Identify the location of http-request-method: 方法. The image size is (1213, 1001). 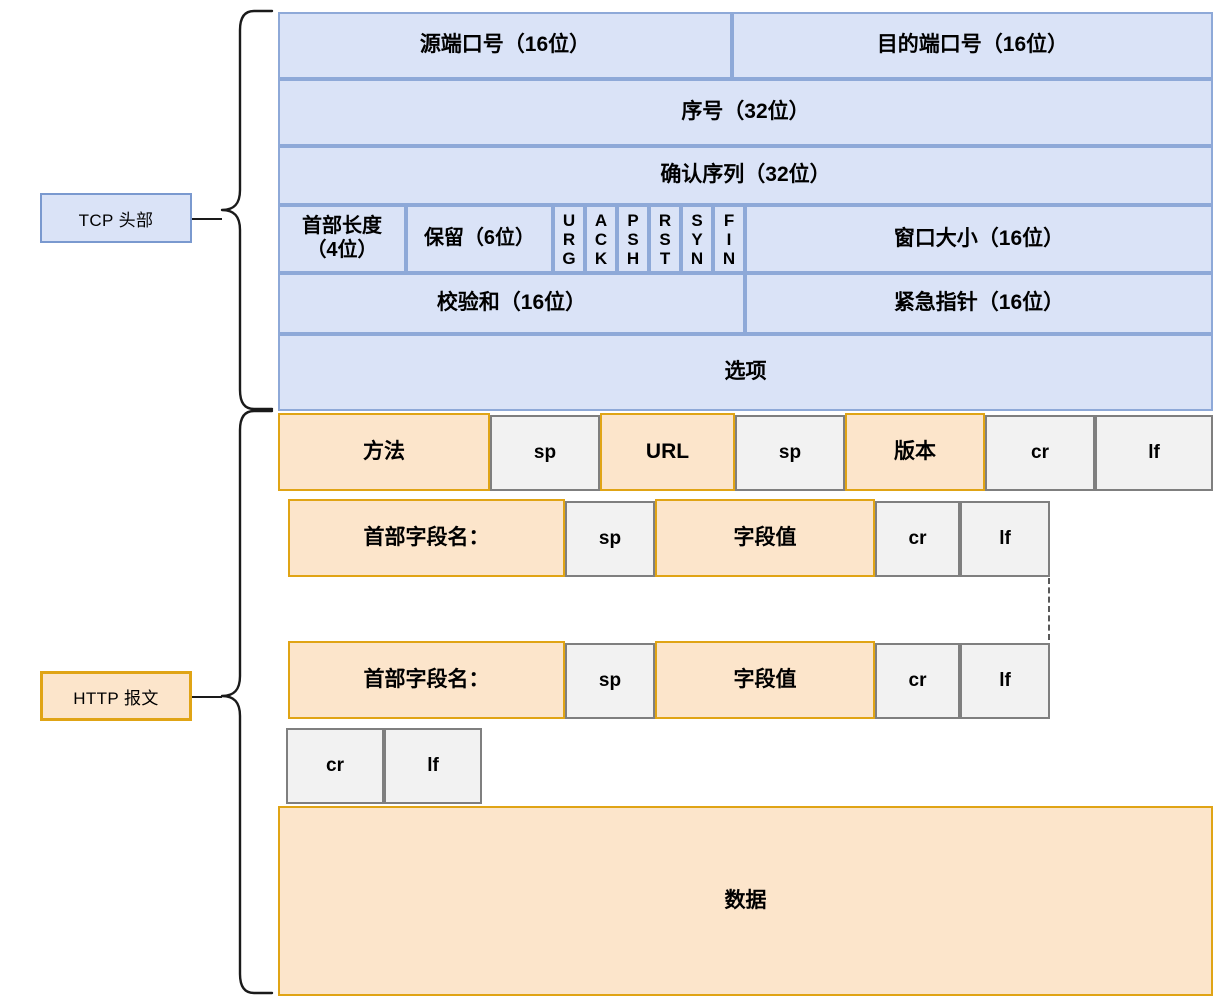
(384, 452).